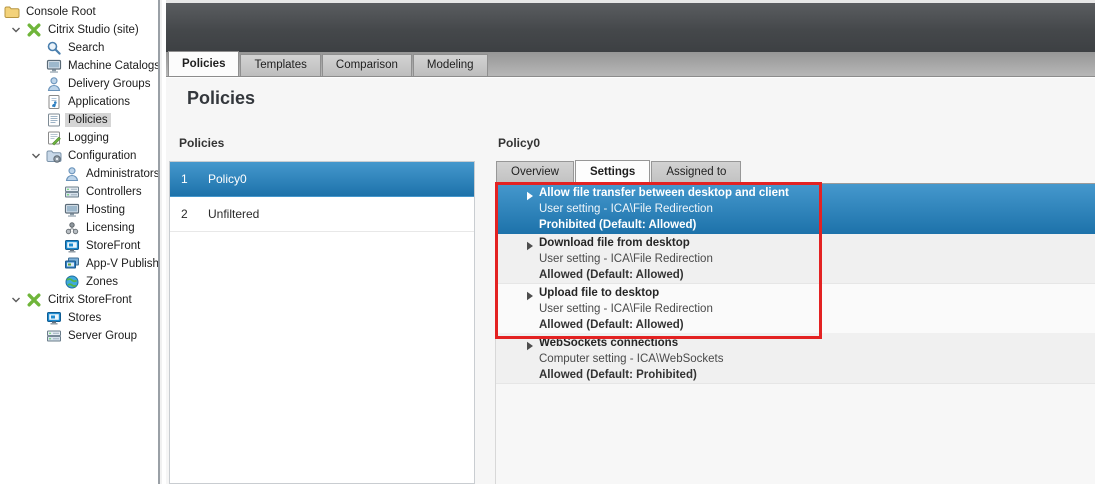 The image size is (1095, 484). I want to click on tree-item-label: Citrix StoreFront, so click(90, 300).